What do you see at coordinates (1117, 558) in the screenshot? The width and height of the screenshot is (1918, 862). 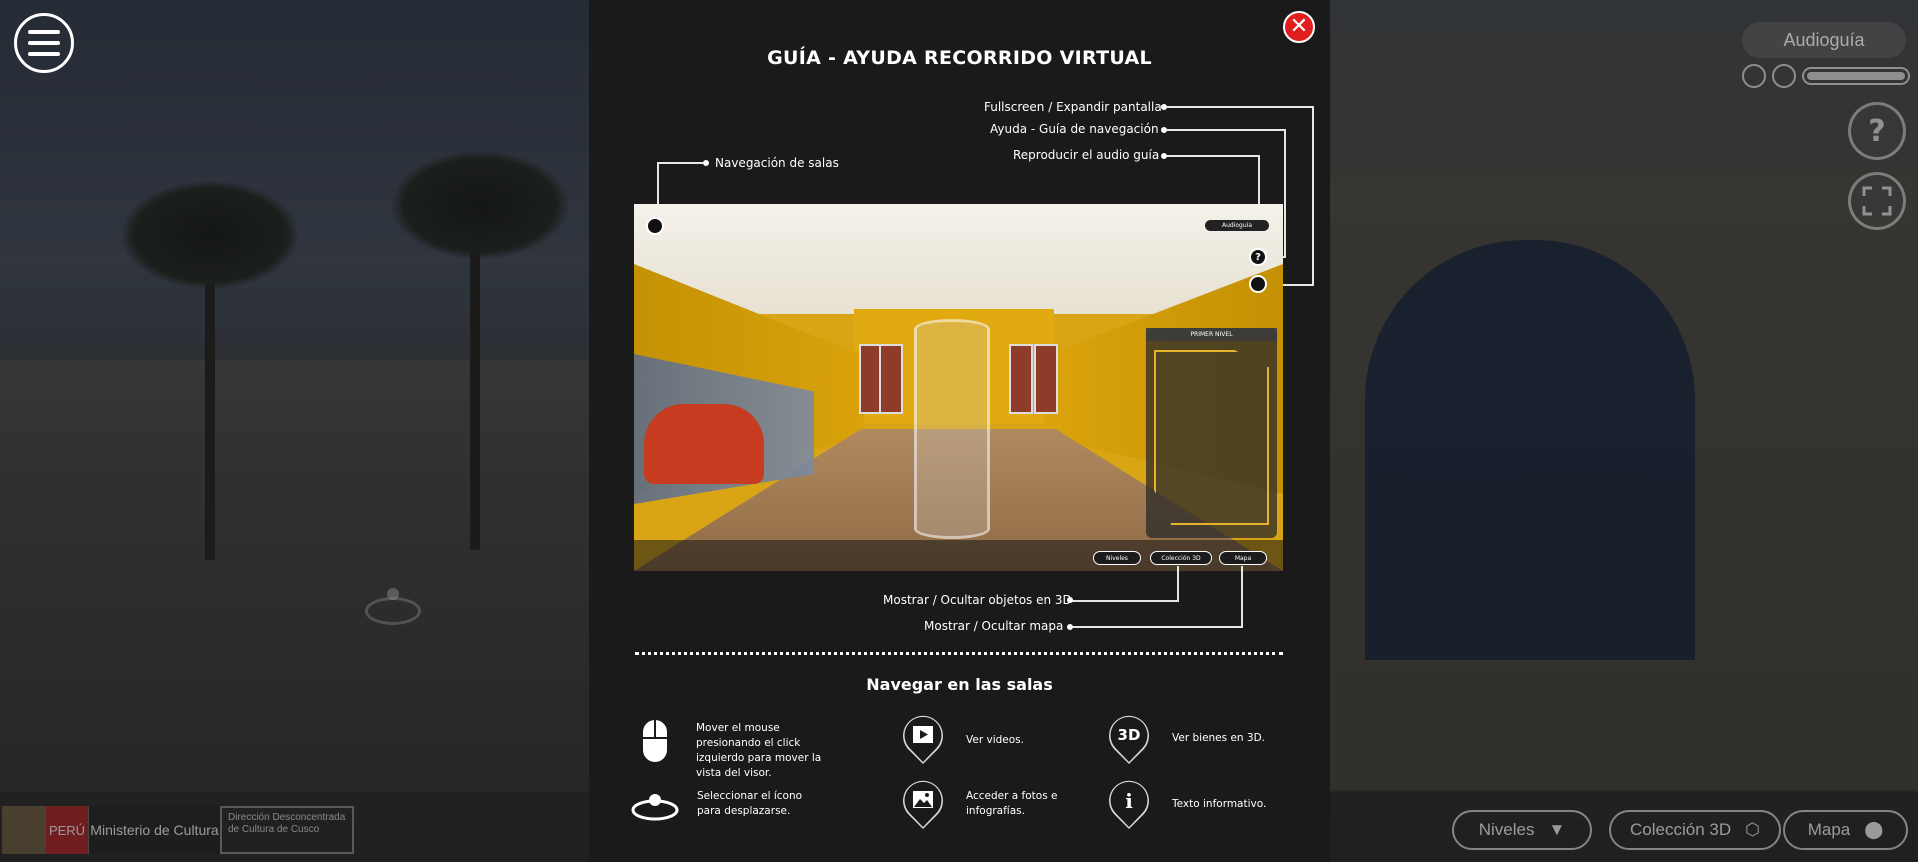 I see `preview-niveles-pill: Niveles` at bounding box center [1117, 558].